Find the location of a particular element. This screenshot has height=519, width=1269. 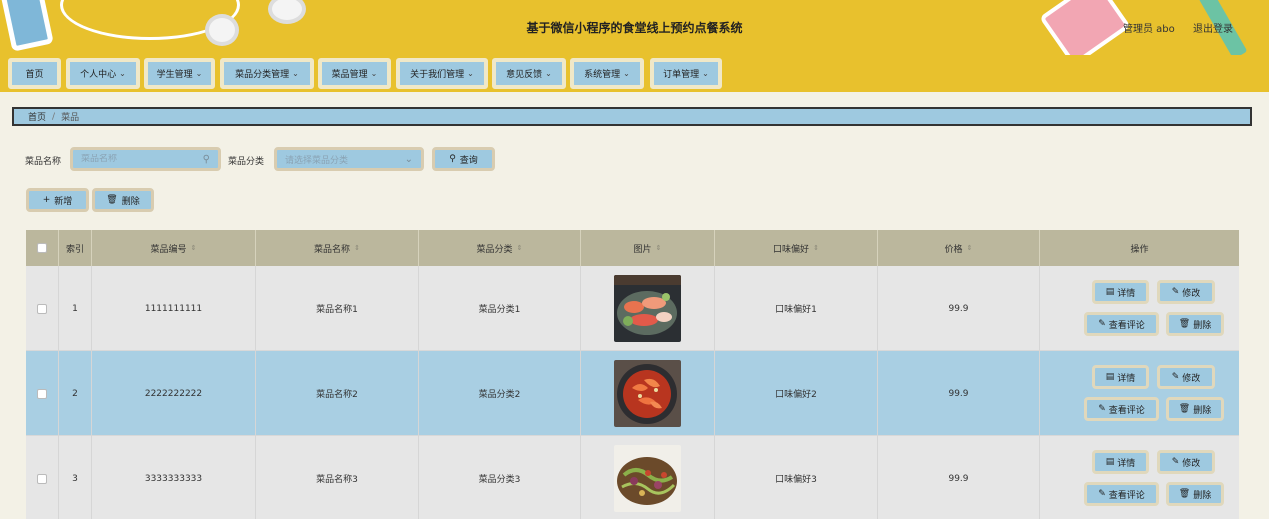

nav-label: 菜品分类管理 is located at coordinates (262, 75).